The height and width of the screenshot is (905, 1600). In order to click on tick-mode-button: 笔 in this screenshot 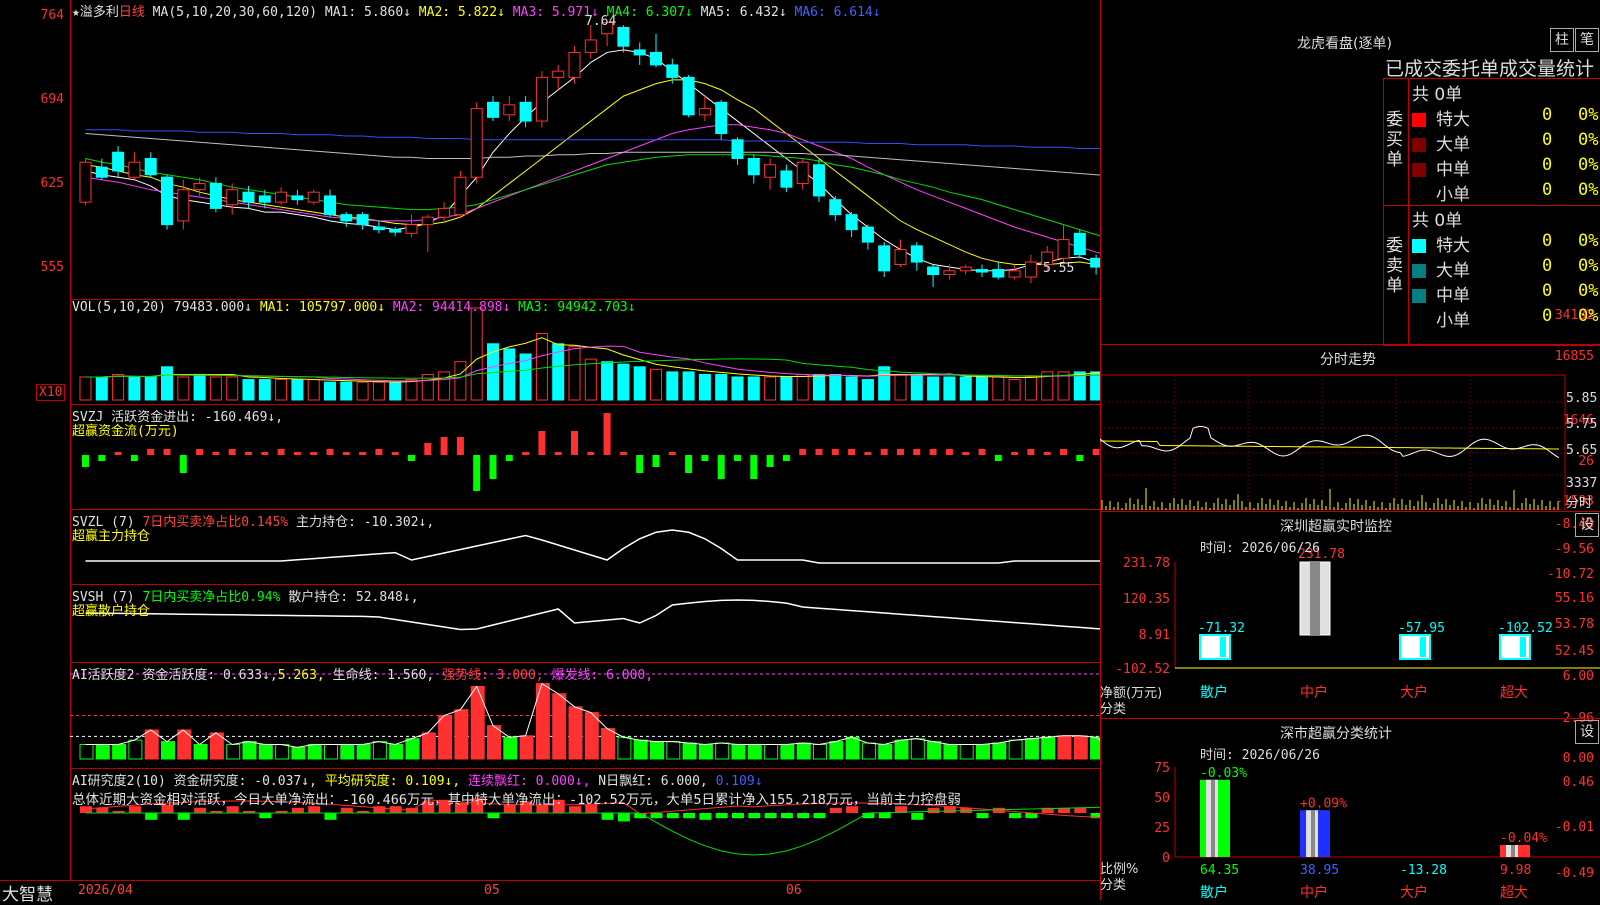, I will do `click(1587, 40)`.